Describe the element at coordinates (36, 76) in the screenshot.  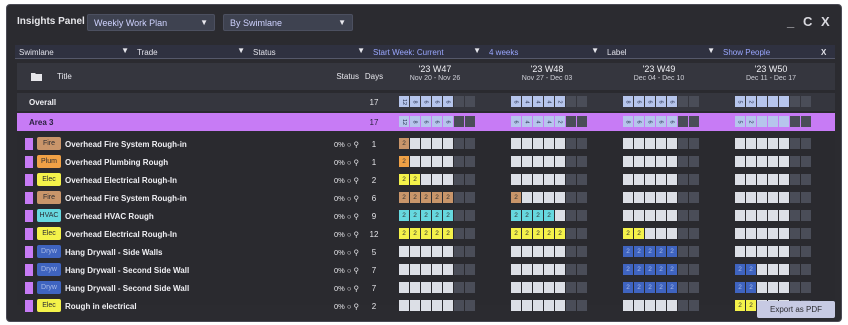
I see `folder-icon` at that location.